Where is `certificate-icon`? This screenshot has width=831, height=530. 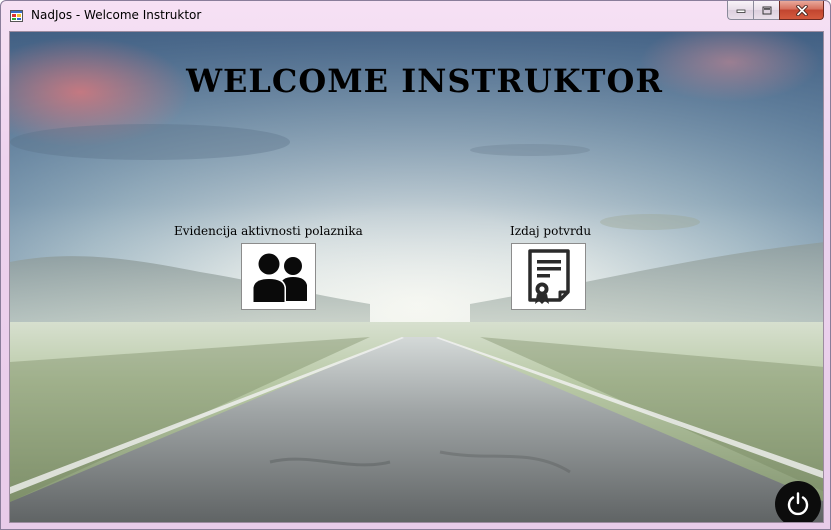 certificate-icon is located at coordinates (548, 276).